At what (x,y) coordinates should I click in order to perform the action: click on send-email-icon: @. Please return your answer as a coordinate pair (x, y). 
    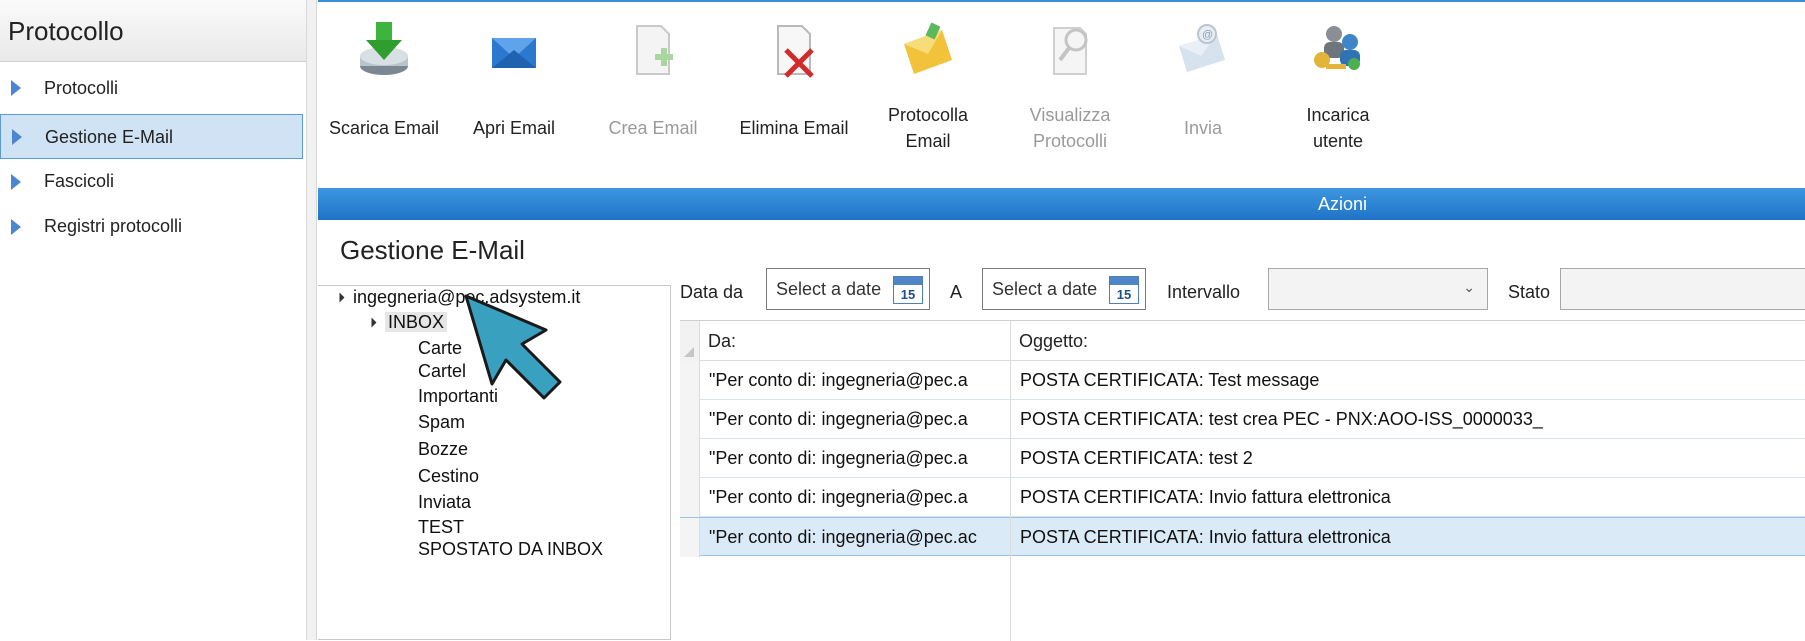
    Looking at the image, I should click on (1202, 48).